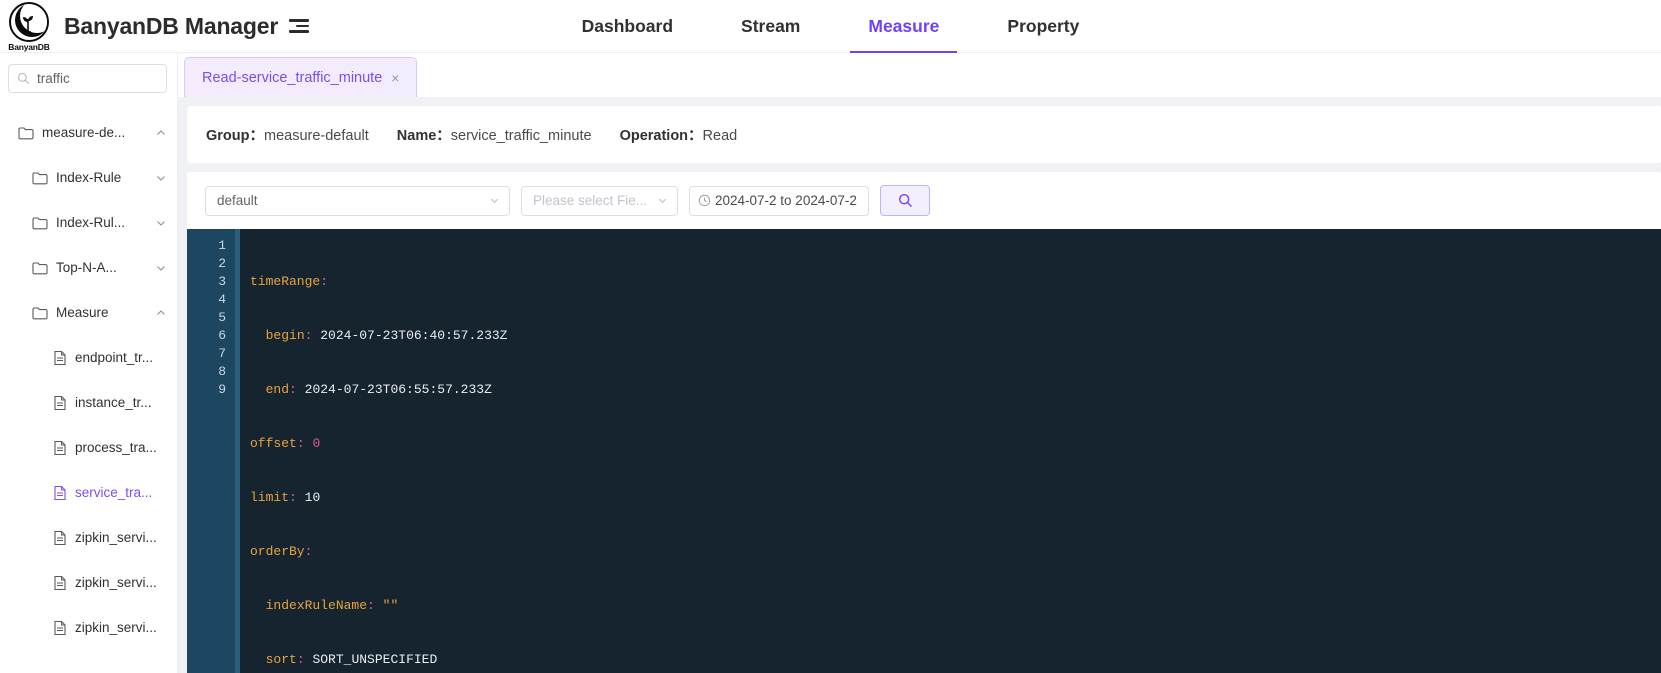 Image resolution: width=1661 pixels, height=673 pixels. What do you see at coordinates (661, 136) in the screenshot?
I see `info-operation-label: Operation：` at bounding box center [661, 136].